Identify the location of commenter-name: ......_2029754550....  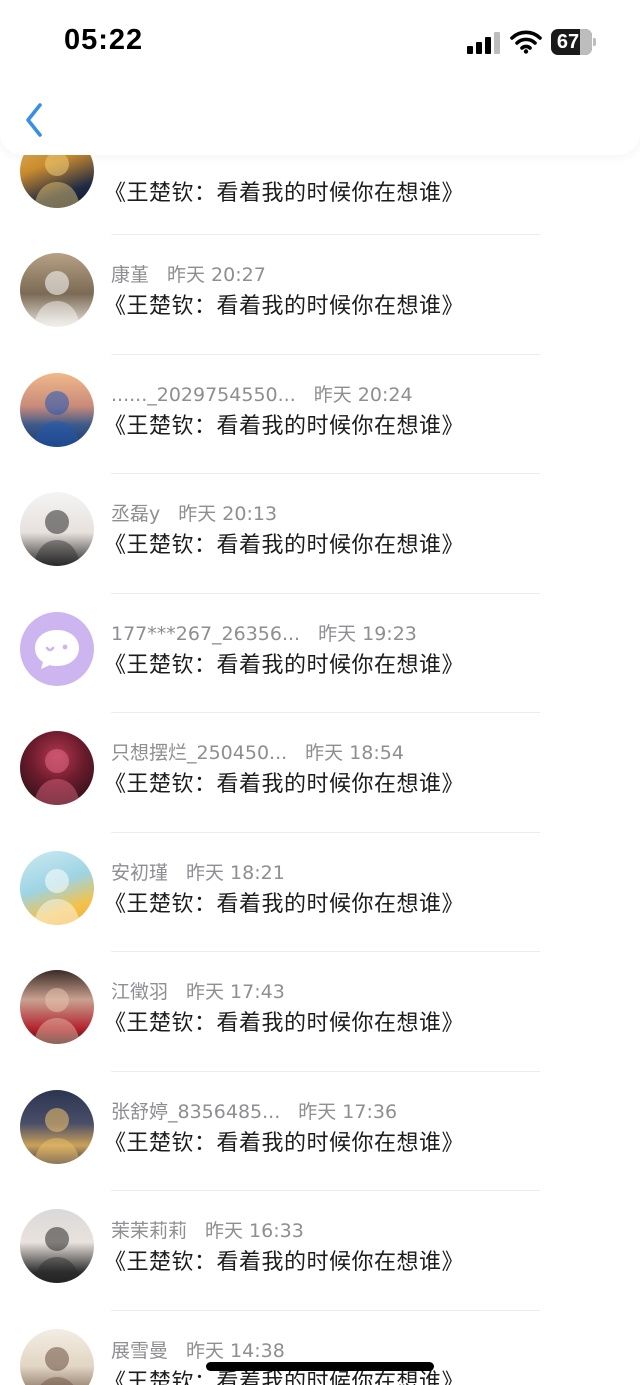
(203, 395).